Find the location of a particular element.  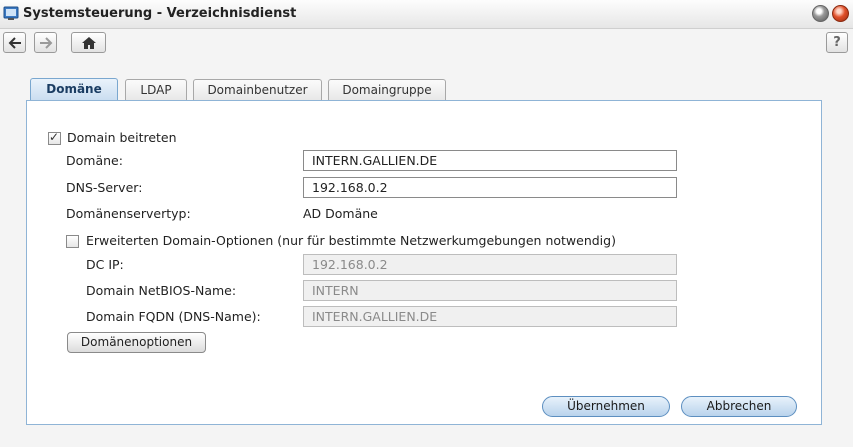

tab-ldap: LDAP is located at coordinates (156, 89).